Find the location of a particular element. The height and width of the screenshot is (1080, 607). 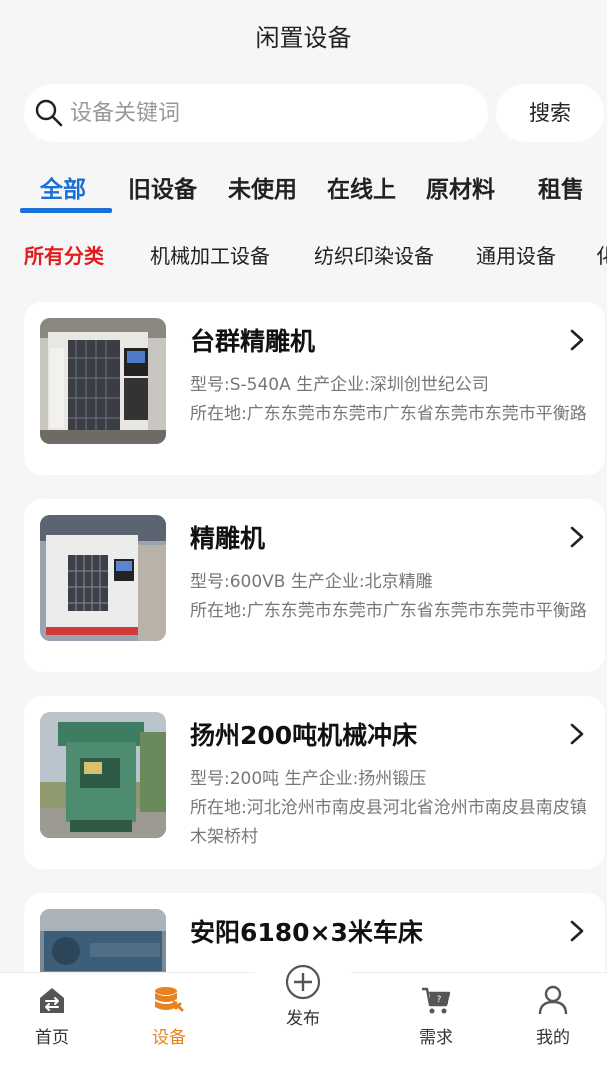

listing-title: 精雕机 is located at coordinates (228, 538).